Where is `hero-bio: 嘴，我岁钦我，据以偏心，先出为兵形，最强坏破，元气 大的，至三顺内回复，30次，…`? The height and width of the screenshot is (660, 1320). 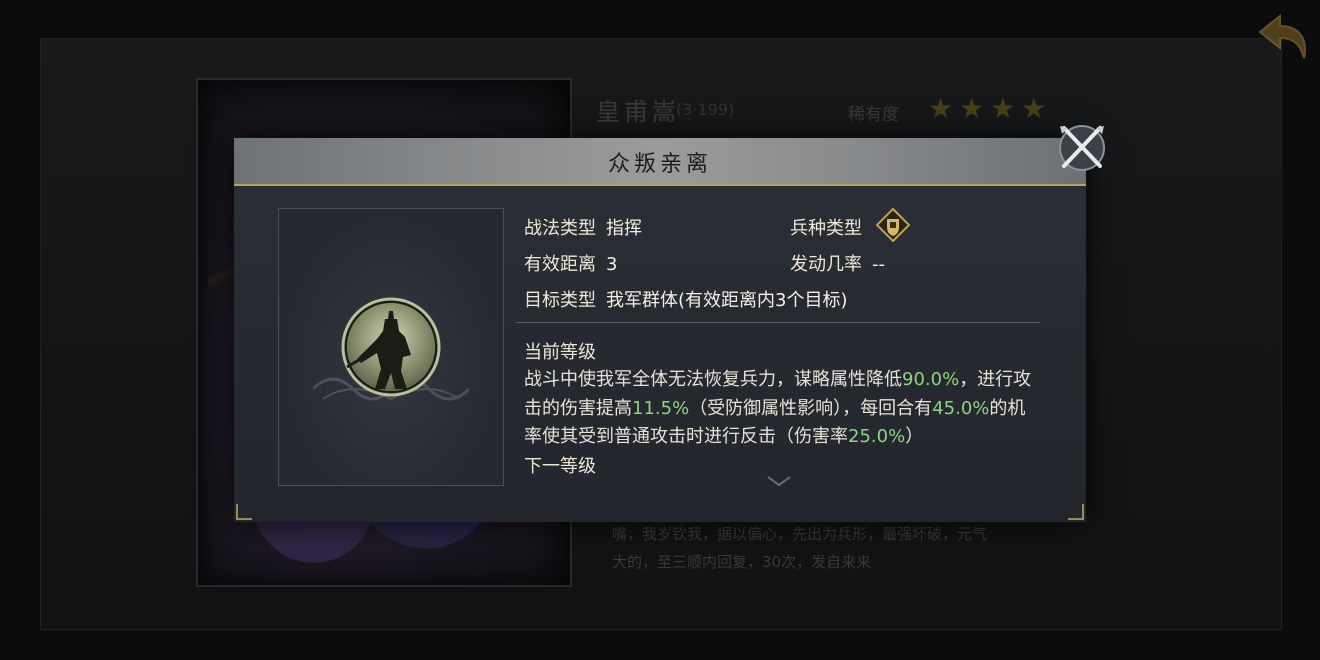 hero-bio: 嘴，我岁钦我，据以偏心，先出为兵形，最强坏破，元气 大的，至三顺内回复，30次，… is located at coordinates (857, 548).